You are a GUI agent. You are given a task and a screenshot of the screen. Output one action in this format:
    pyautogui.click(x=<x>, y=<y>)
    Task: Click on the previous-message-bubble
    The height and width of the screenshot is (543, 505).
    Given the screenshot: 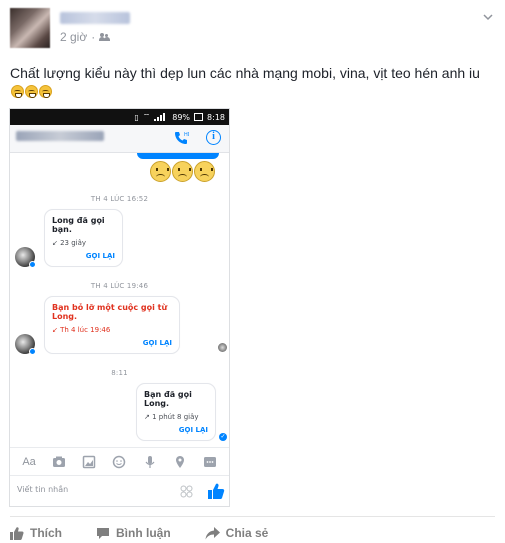 What is the action you would take?
    pyautogui.click(x=178, y=156)
    